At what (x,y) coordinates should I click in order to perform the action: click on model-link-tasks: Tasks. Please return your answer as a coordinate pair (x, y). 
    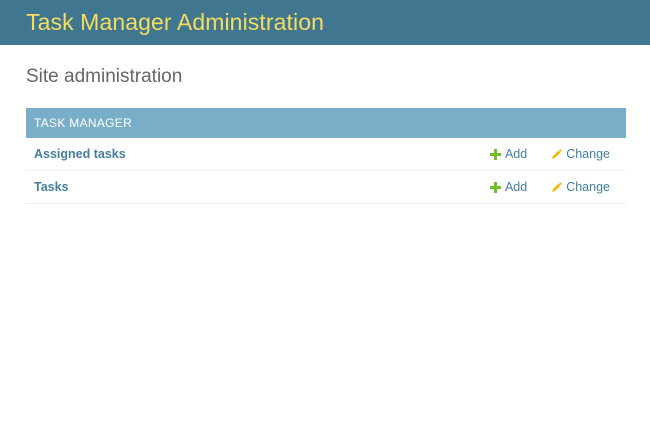
    Looking at the image, I should click on (51, 187).